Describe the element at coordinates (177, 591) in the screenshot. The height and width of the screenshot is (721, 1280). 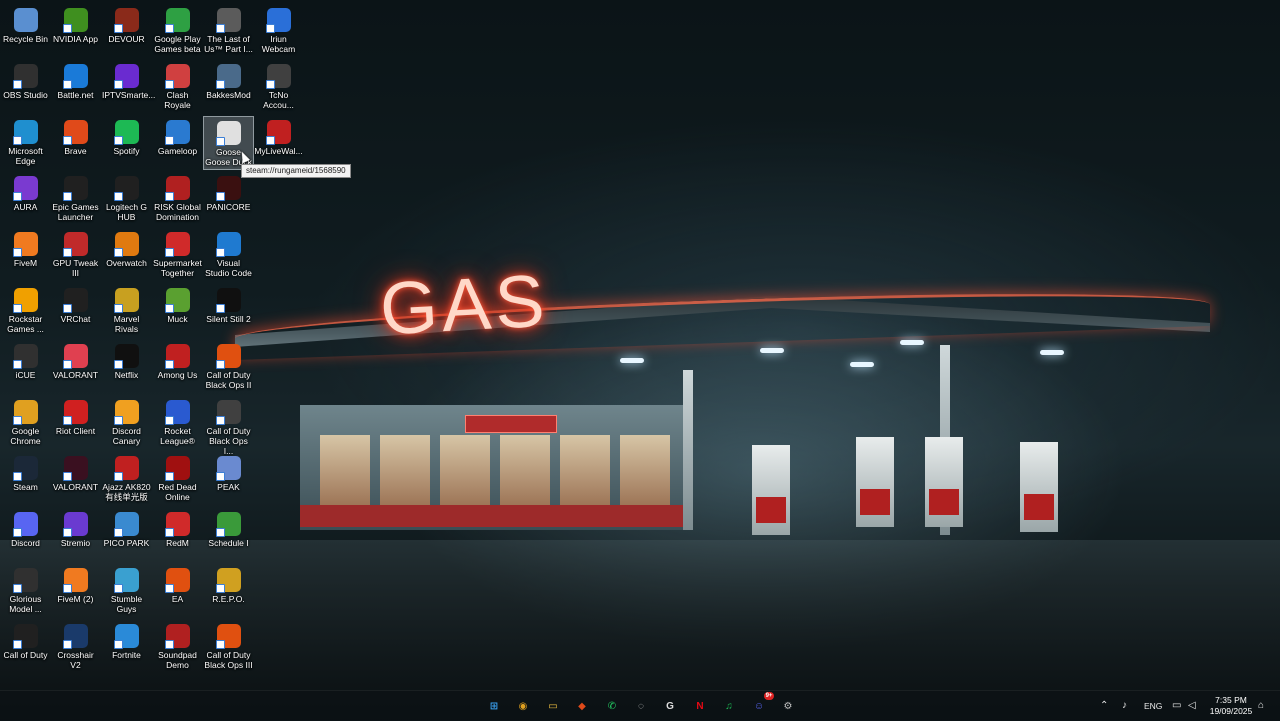
I see `desktop-shortcut: EA` at that location.